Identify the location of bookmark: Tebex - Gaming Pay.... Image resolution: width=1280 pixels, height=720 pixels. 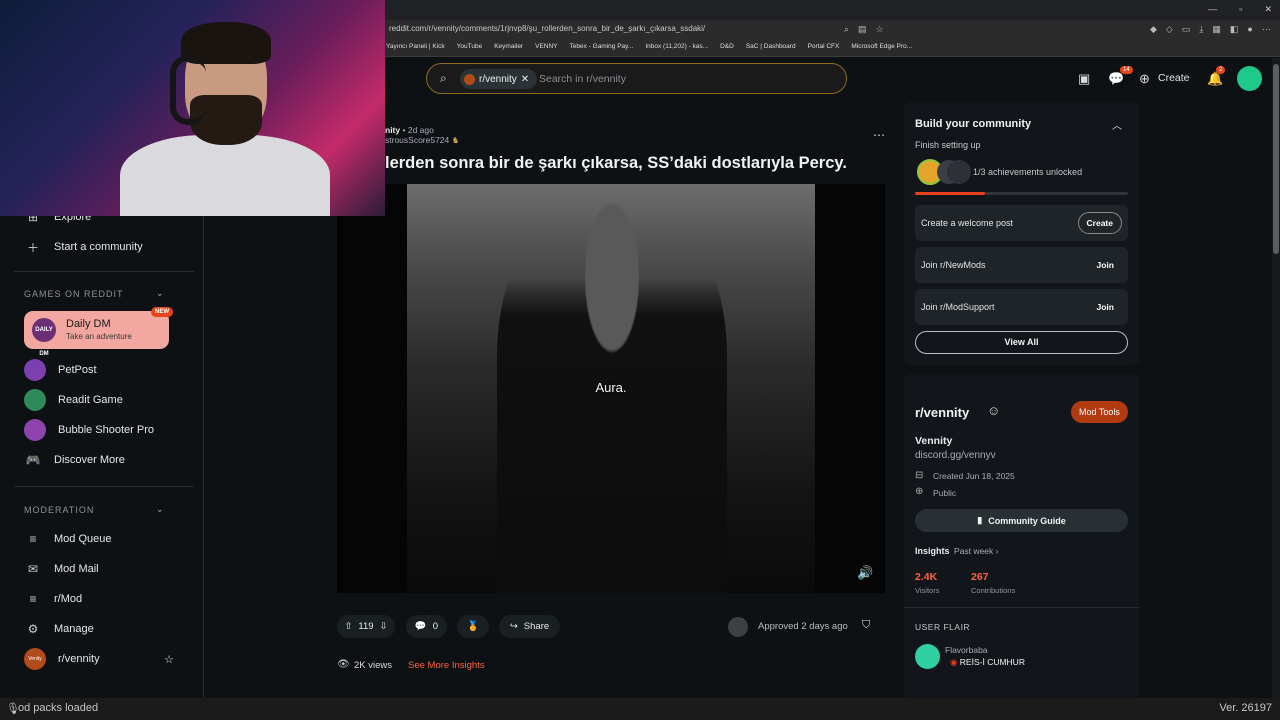
(602, 46).